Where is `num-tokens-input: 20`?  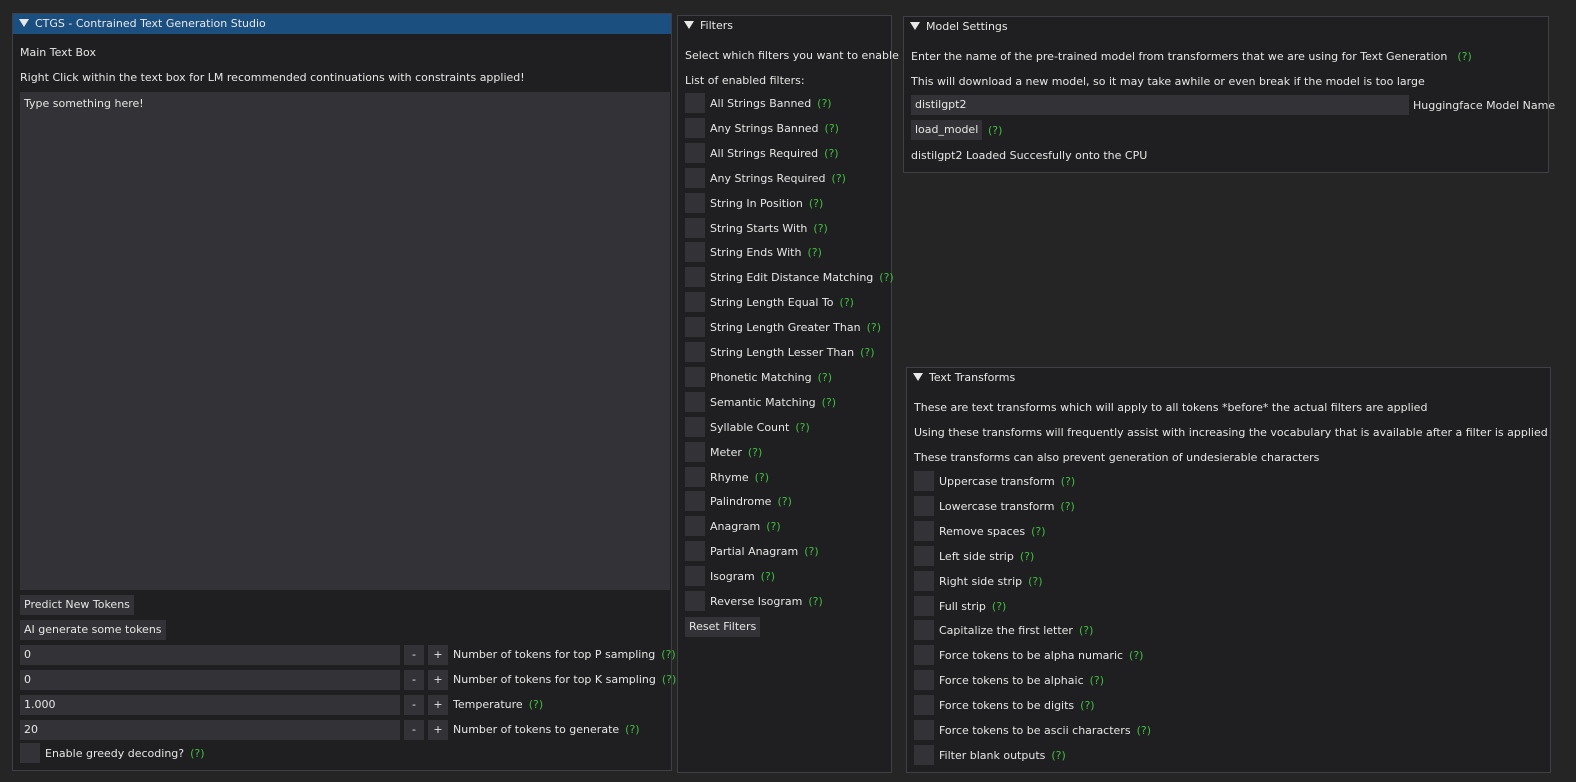
num-tokens-input: 20 is located at coordinates (210, 730).